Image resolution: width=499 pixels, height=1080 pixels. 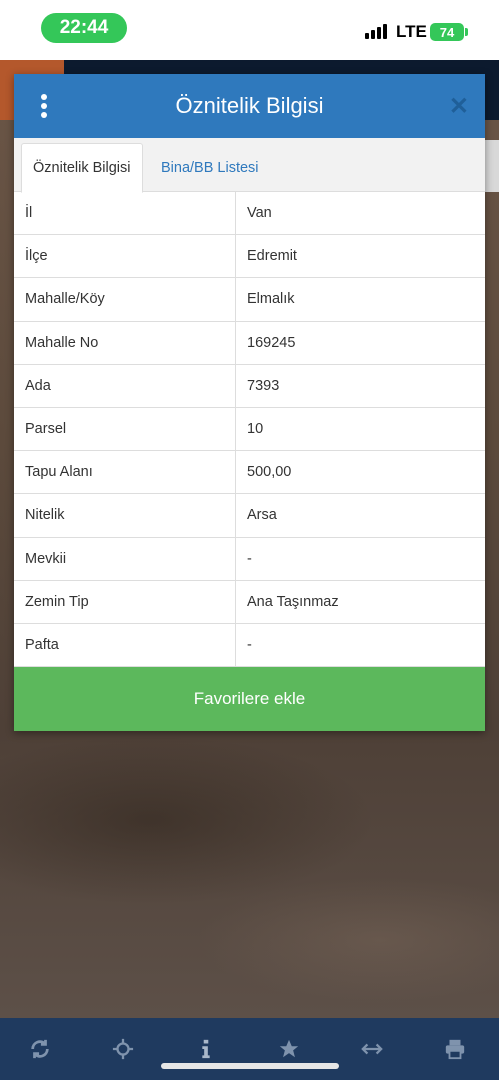 I want to click on measure-icon, so click(x=372, y=1049).